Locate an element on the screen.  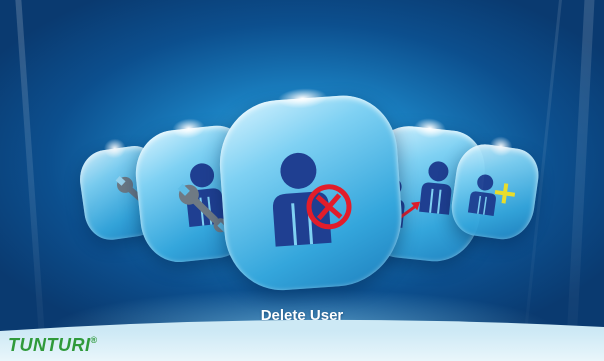
user-delete-icon is located at coordinates (312, 199).